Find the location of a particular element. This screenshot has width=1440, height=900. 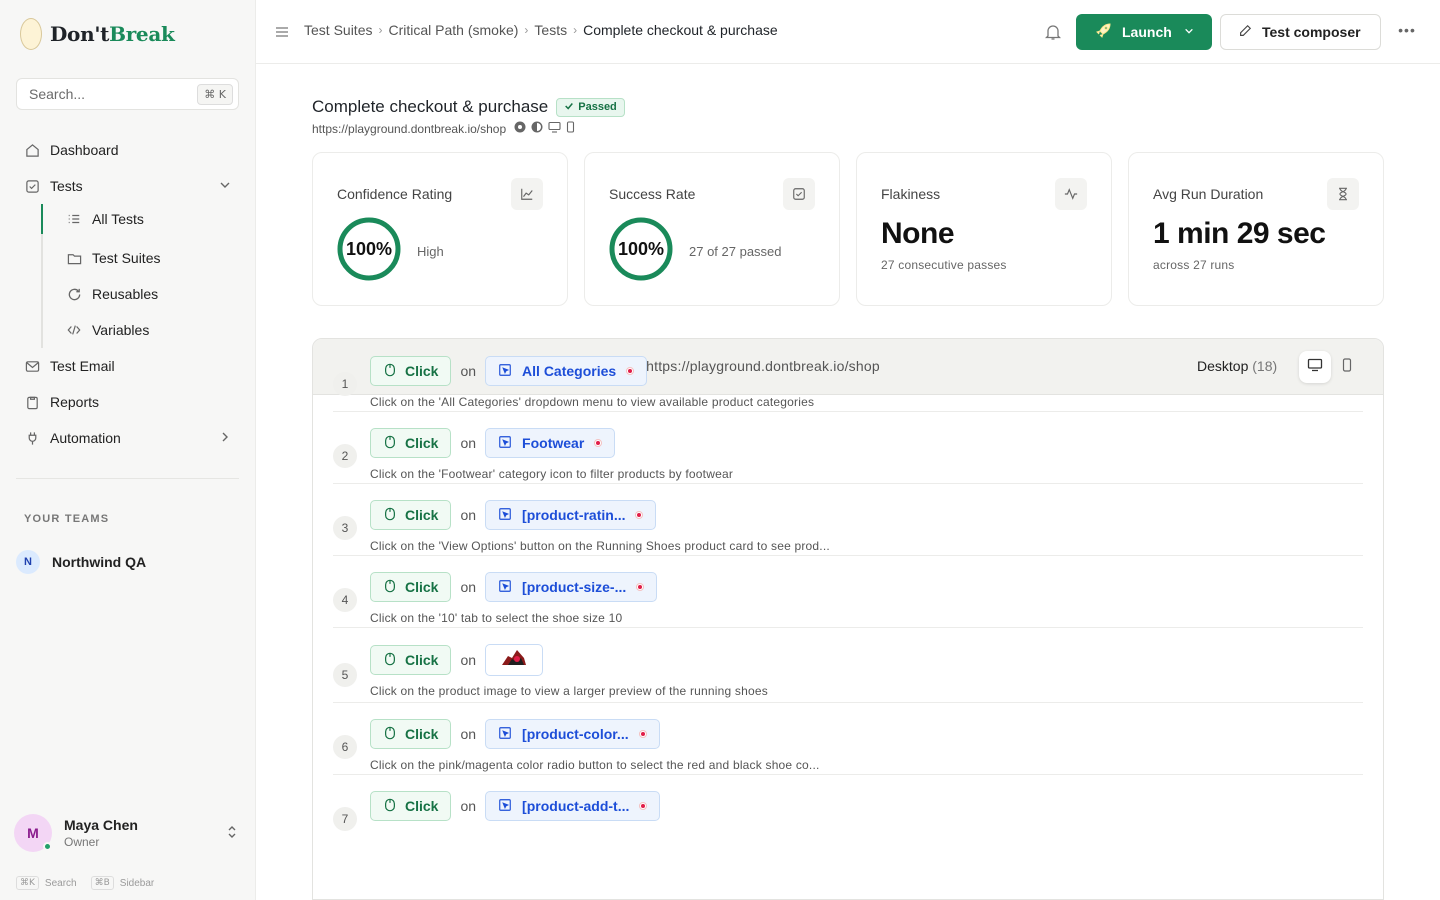

sidebar-item-dashboard: Dashboard is located at coordinates (127, 150).